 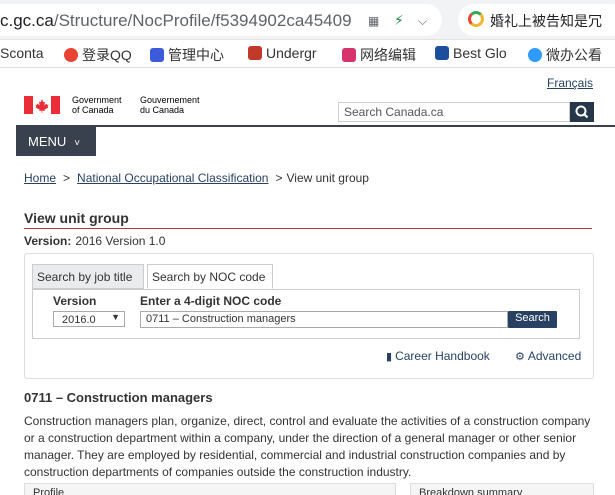 What do you see at coordinates (71, 55) in the screenshot?
I see `qq-icon` at bounding box center [71, 55].